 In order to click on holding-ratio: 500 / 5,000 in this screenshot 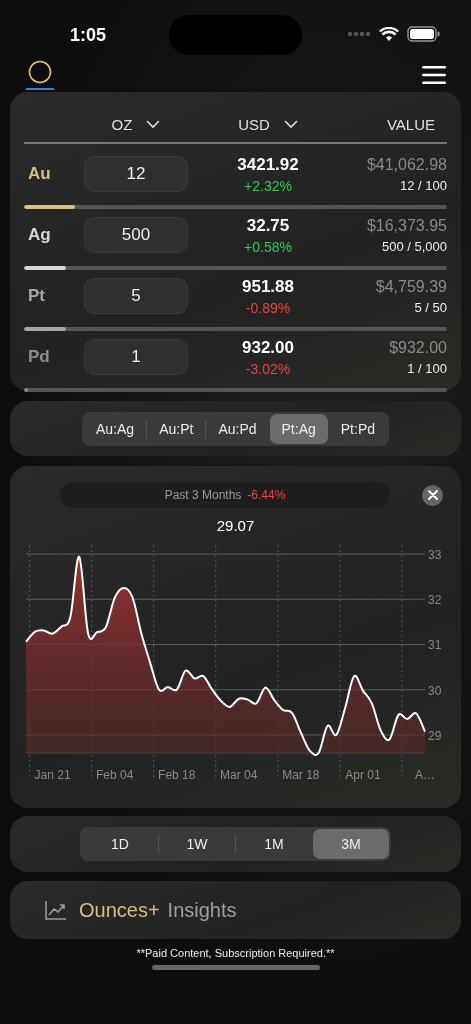, I will do `click(414, 246)`.